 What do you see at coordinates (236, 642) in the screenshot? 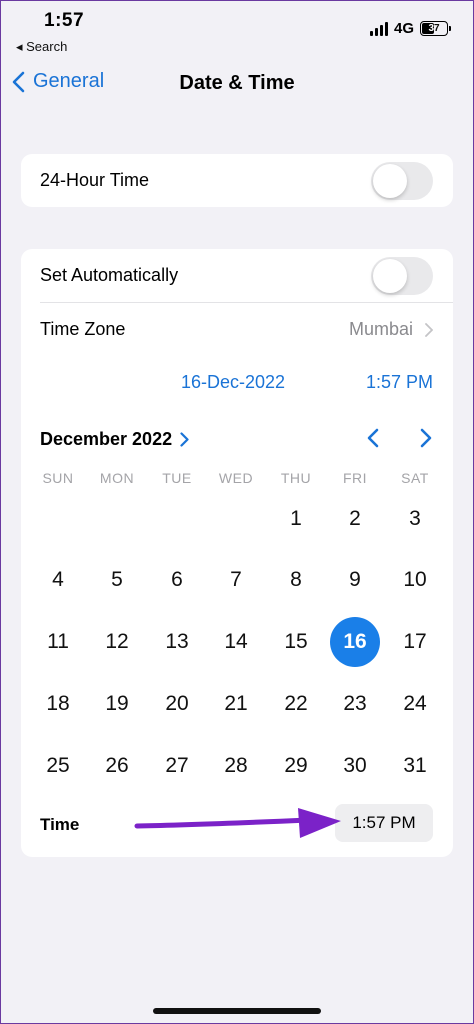
I see `calendar-day: 14` at bounding box center [236, 642].